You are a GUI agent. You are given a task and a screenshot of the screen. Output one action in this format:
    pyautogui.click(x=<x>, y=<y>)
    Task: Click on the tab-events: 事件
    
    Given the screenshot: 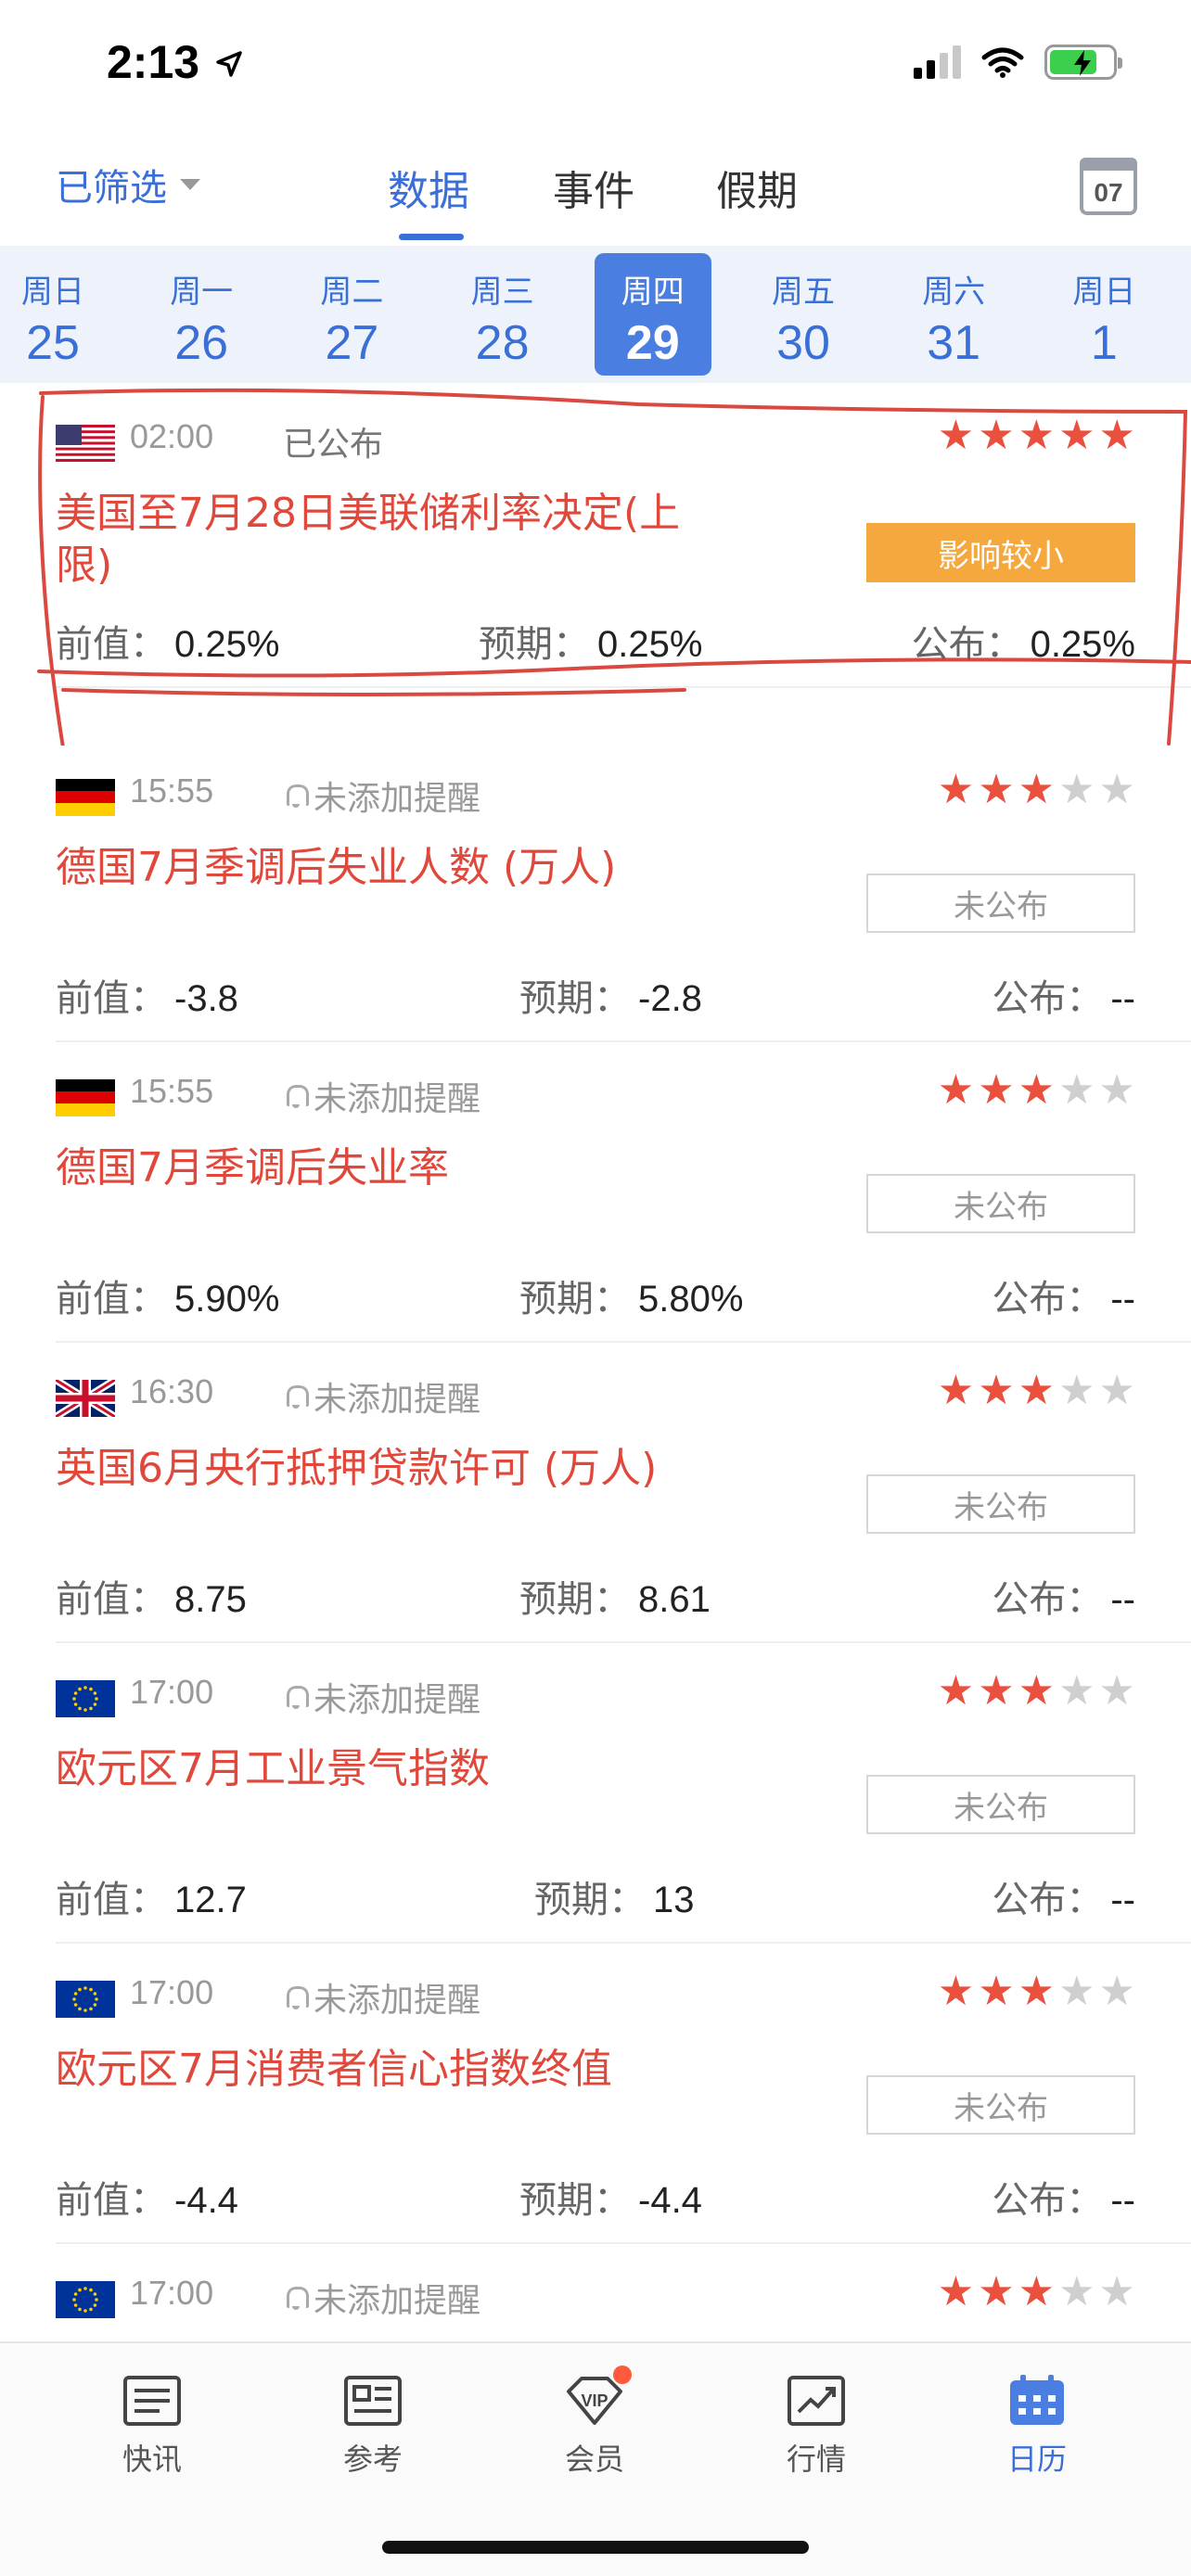 What is the action you would take?
    pyautogui.click(x=593, y=187)
    